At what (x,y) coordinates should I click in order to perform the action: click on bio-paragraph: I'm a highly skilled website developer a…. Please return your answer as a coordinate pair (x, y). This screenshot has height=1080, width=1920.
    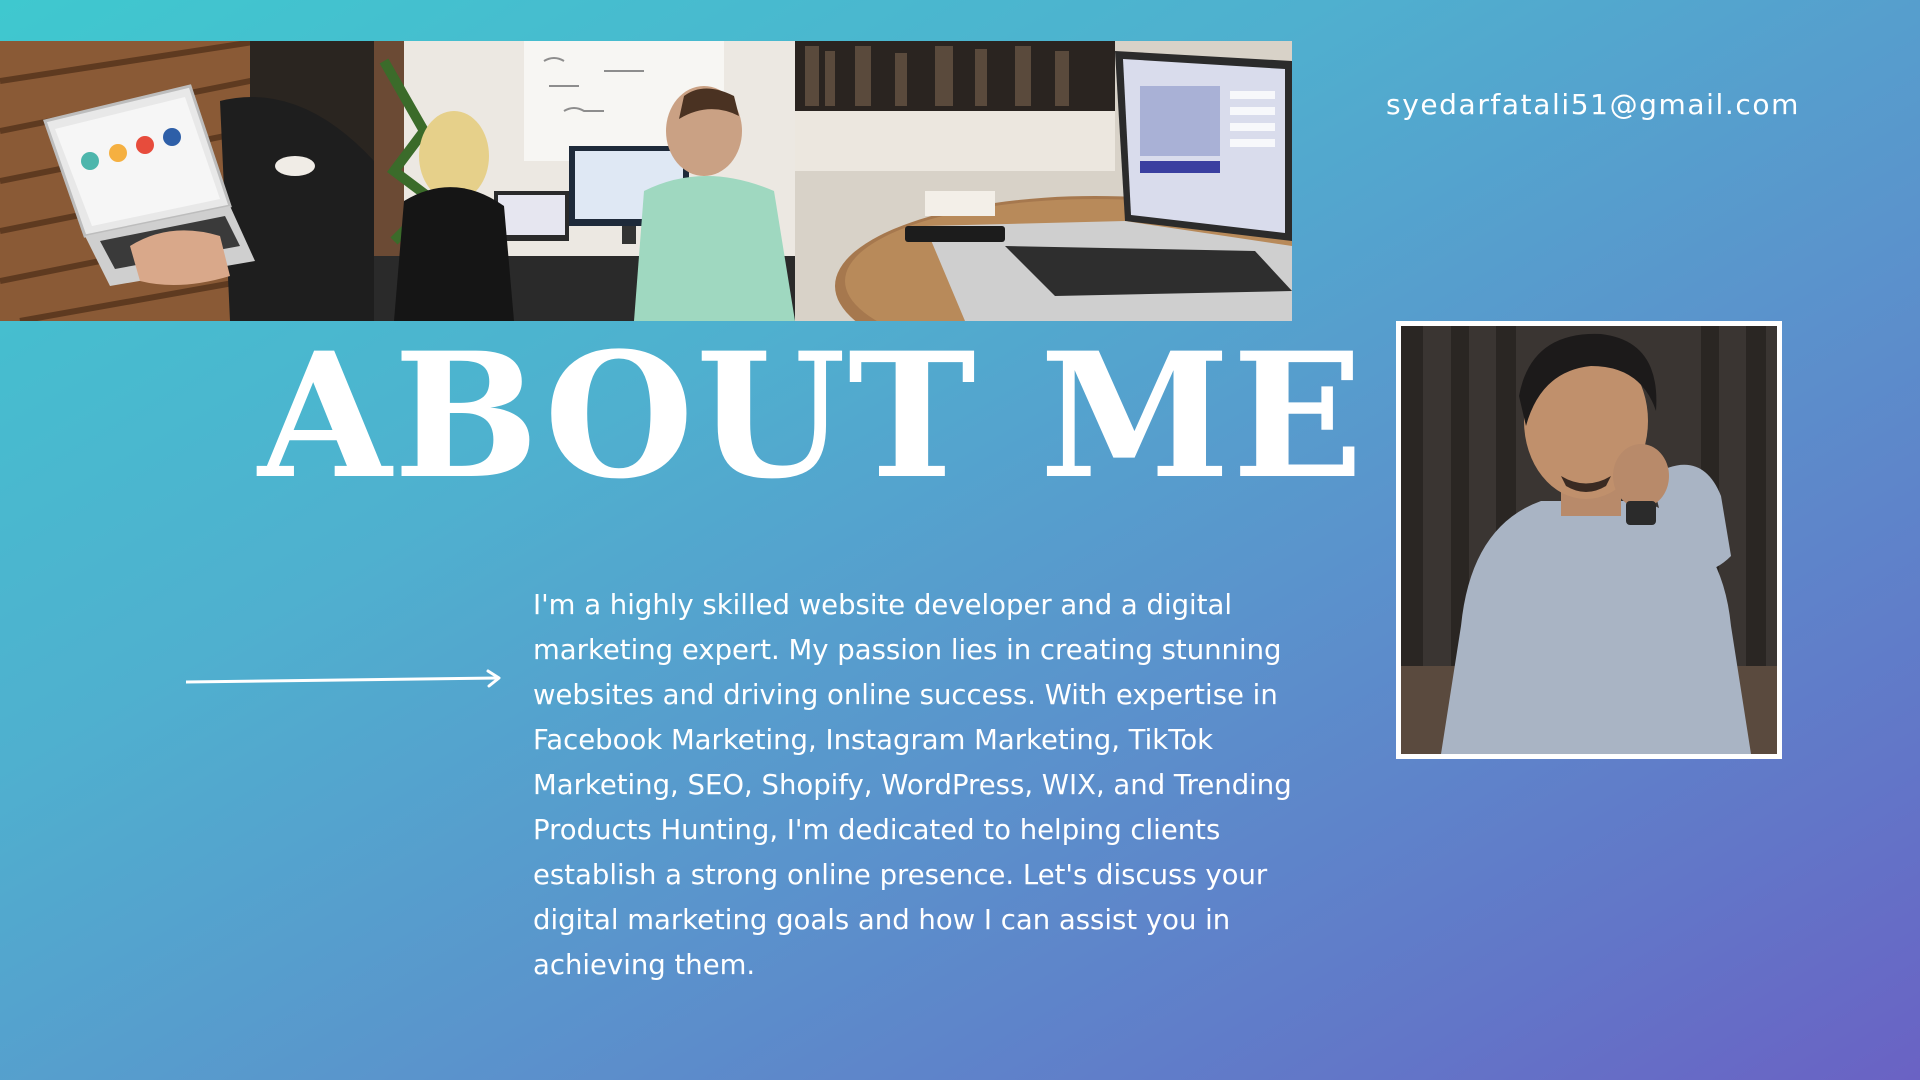
    Looking at the image, I should click on (912, 785).